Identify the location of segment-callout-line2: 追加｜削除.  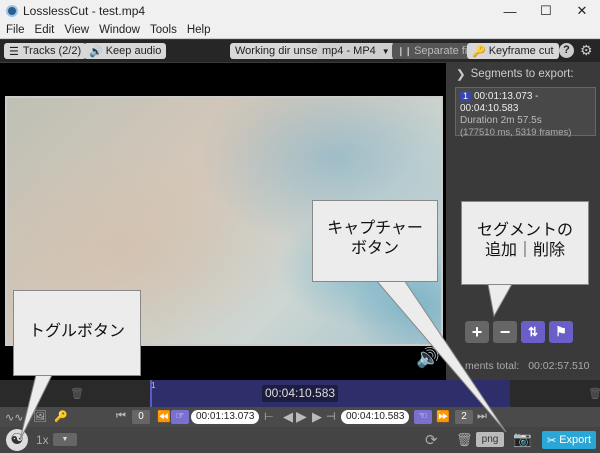
(524, 250).